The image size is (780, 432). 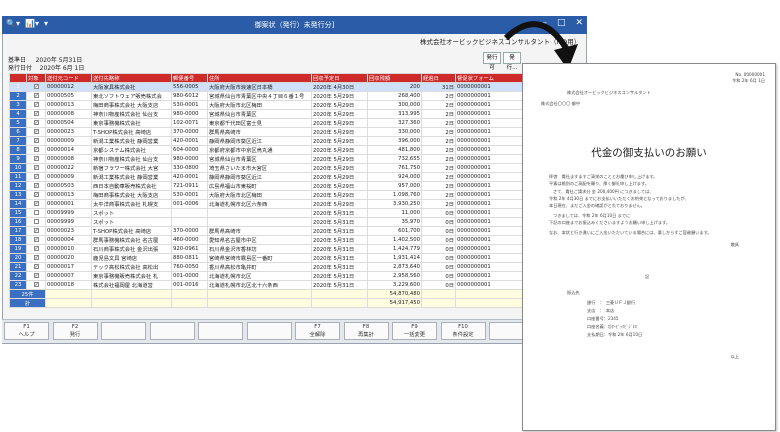 I want to click on row-number: 18, so click(x=18, y=240).